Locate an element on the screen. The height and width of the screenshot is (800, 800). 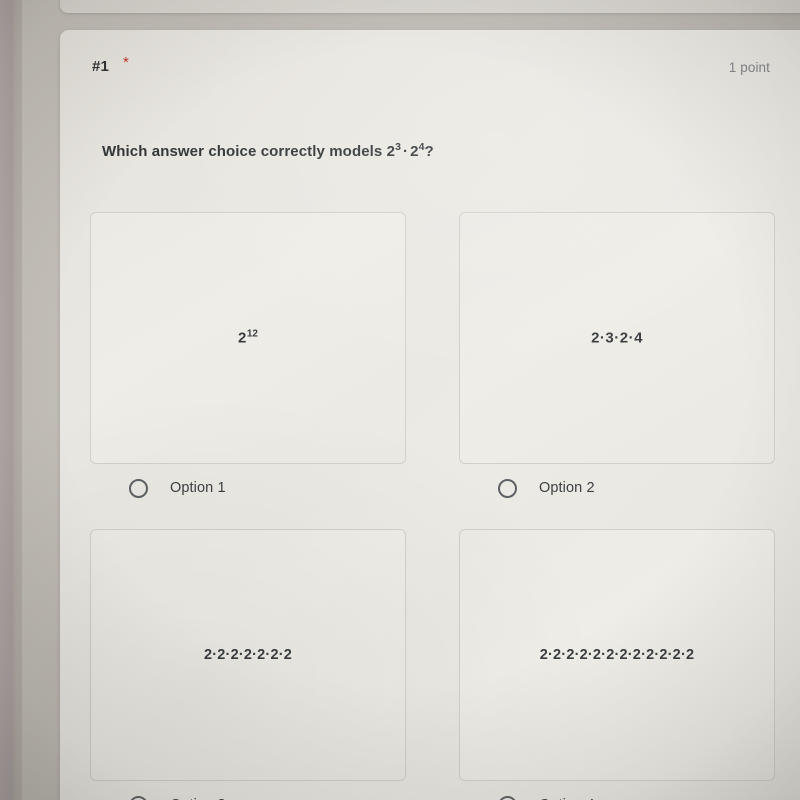
option-3-expression: 2·2·2·2·2·2·2 is located at coordinates (248, 655).